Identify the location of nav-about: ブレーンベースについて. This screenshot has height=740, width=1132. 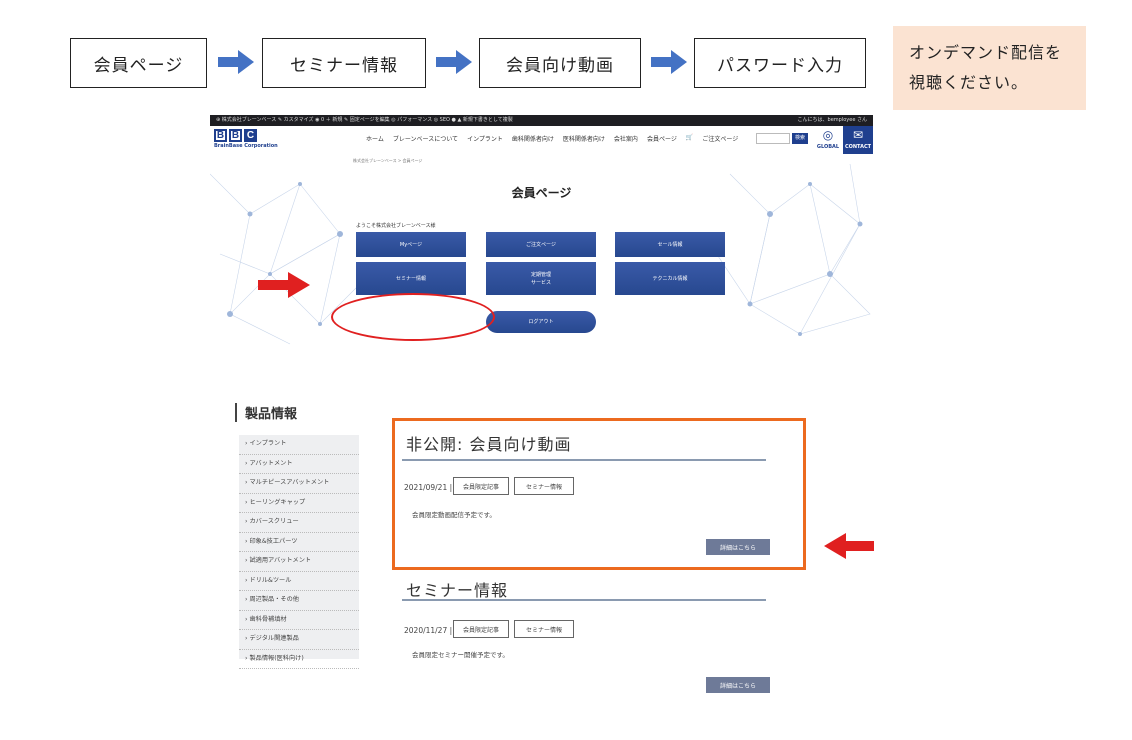
(425, 138).